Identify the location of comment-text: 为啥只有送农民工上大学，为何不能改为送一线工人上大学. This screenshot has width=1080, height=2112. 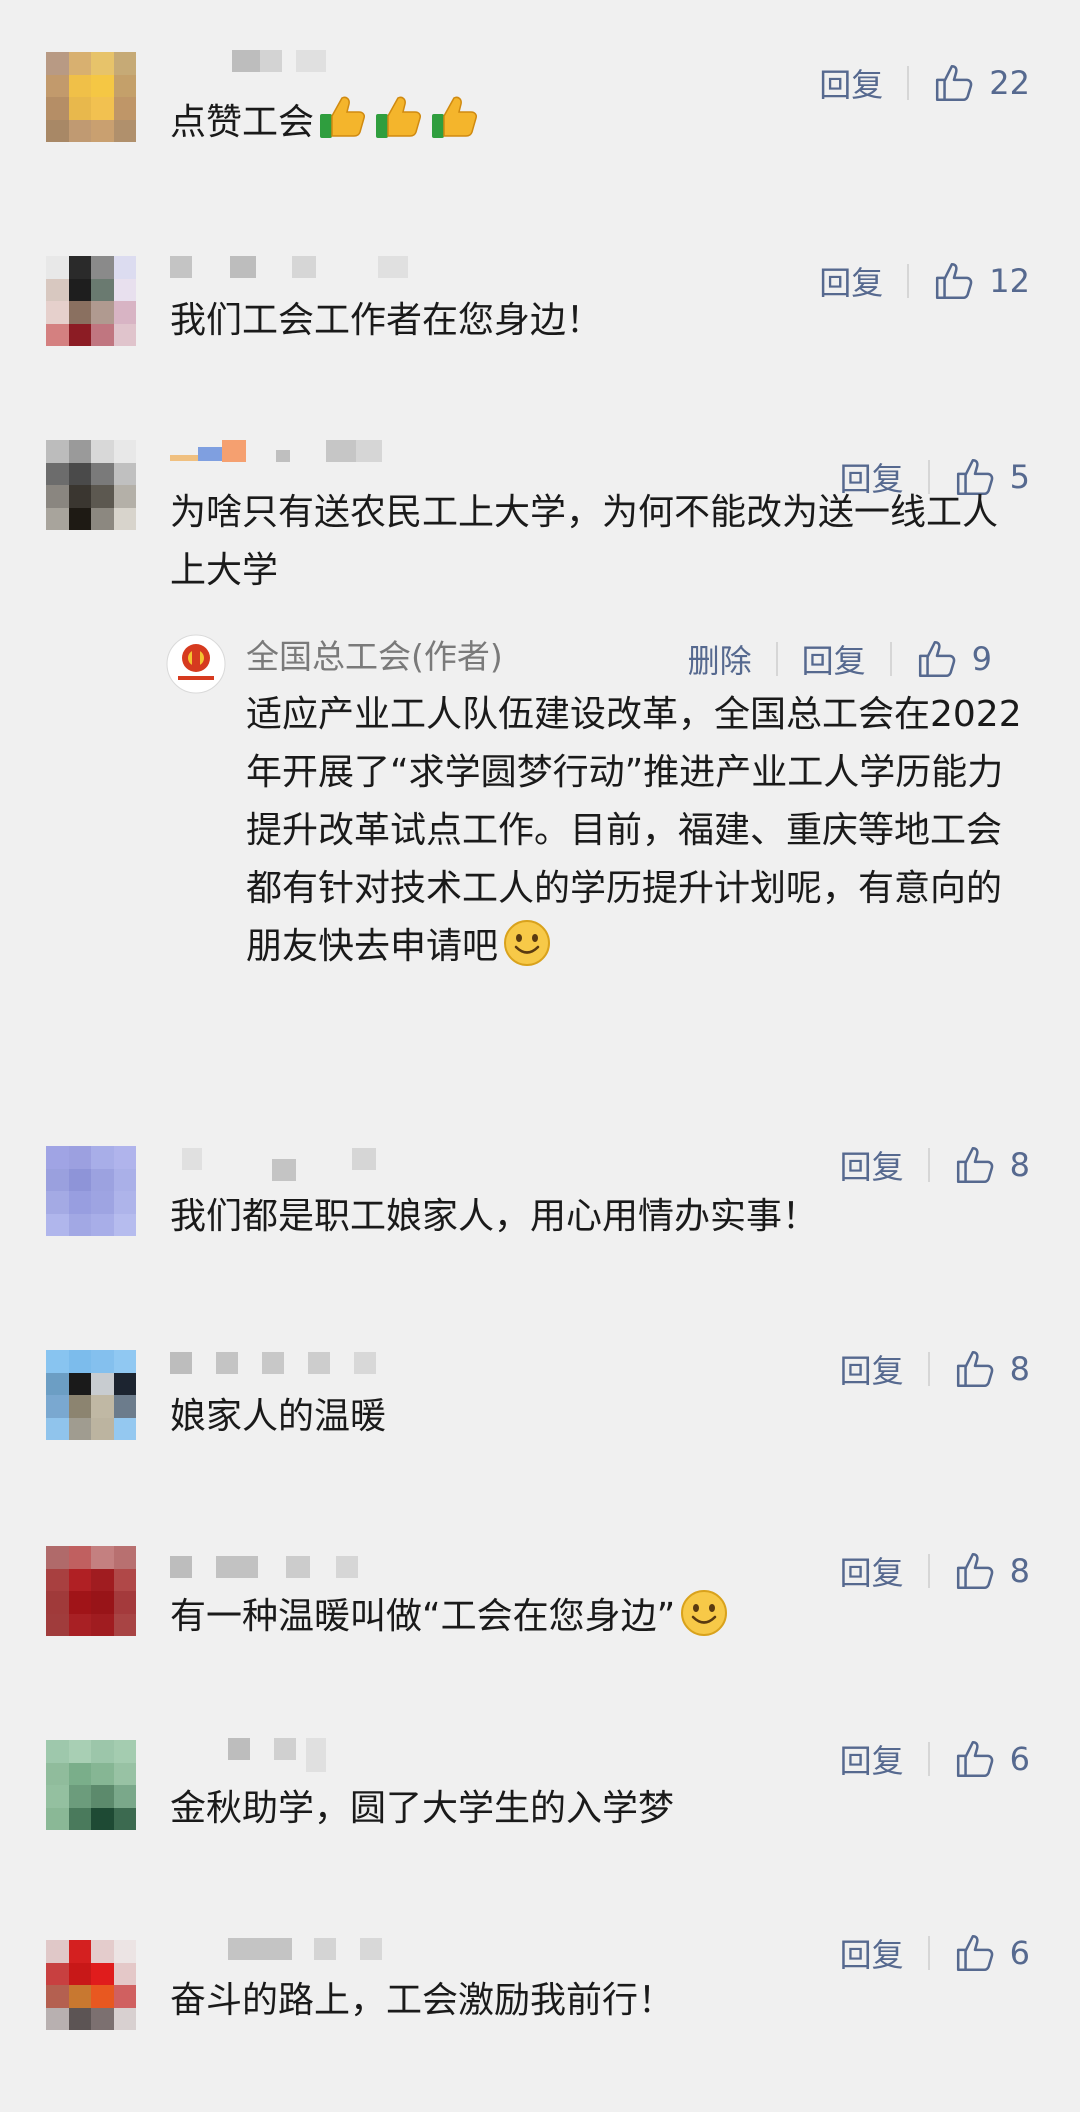
(584, 541).